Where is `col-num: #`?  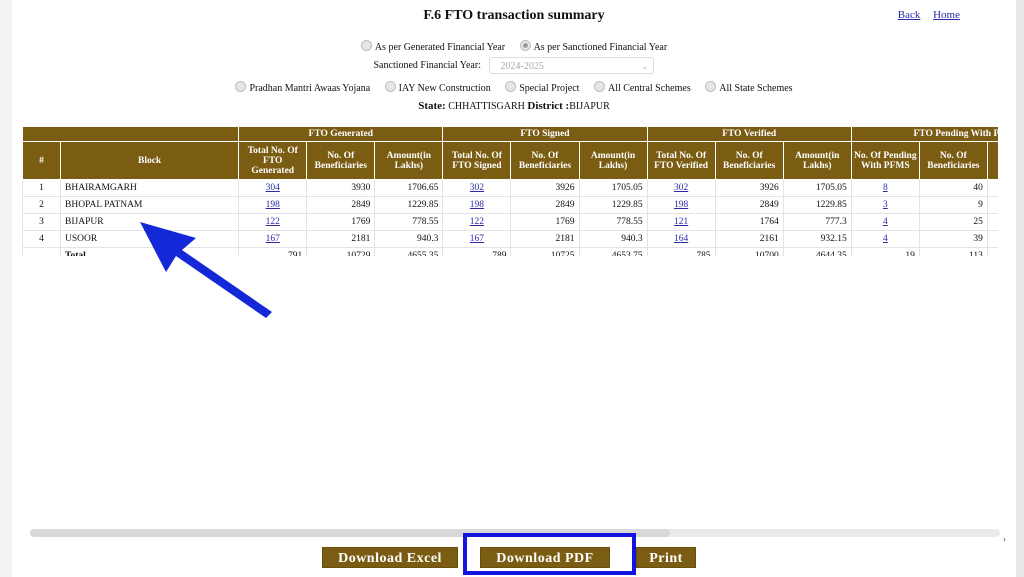
col-num: # is located at coordinates (42, 160).